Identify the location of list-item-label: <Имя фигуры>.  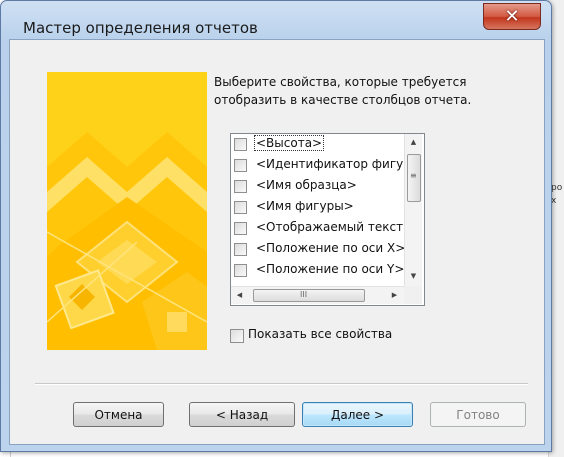
(305, 206).